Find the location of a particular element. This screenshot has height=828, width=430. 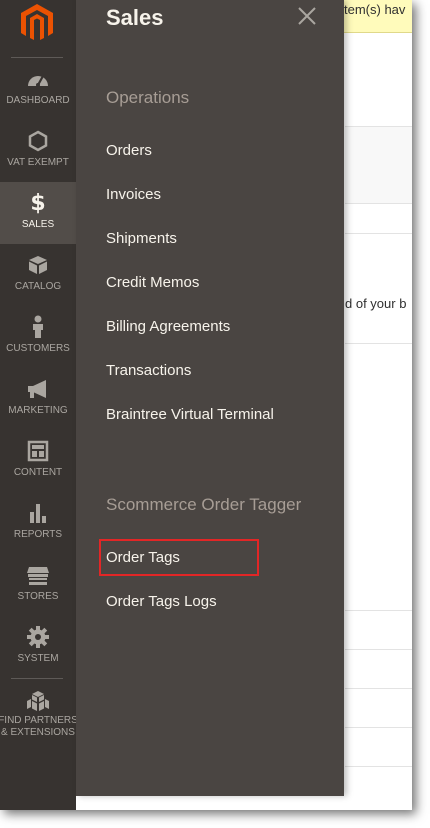

nav-item-find-partners: Find Partners & Extensions is located at coordinates (39, 720).